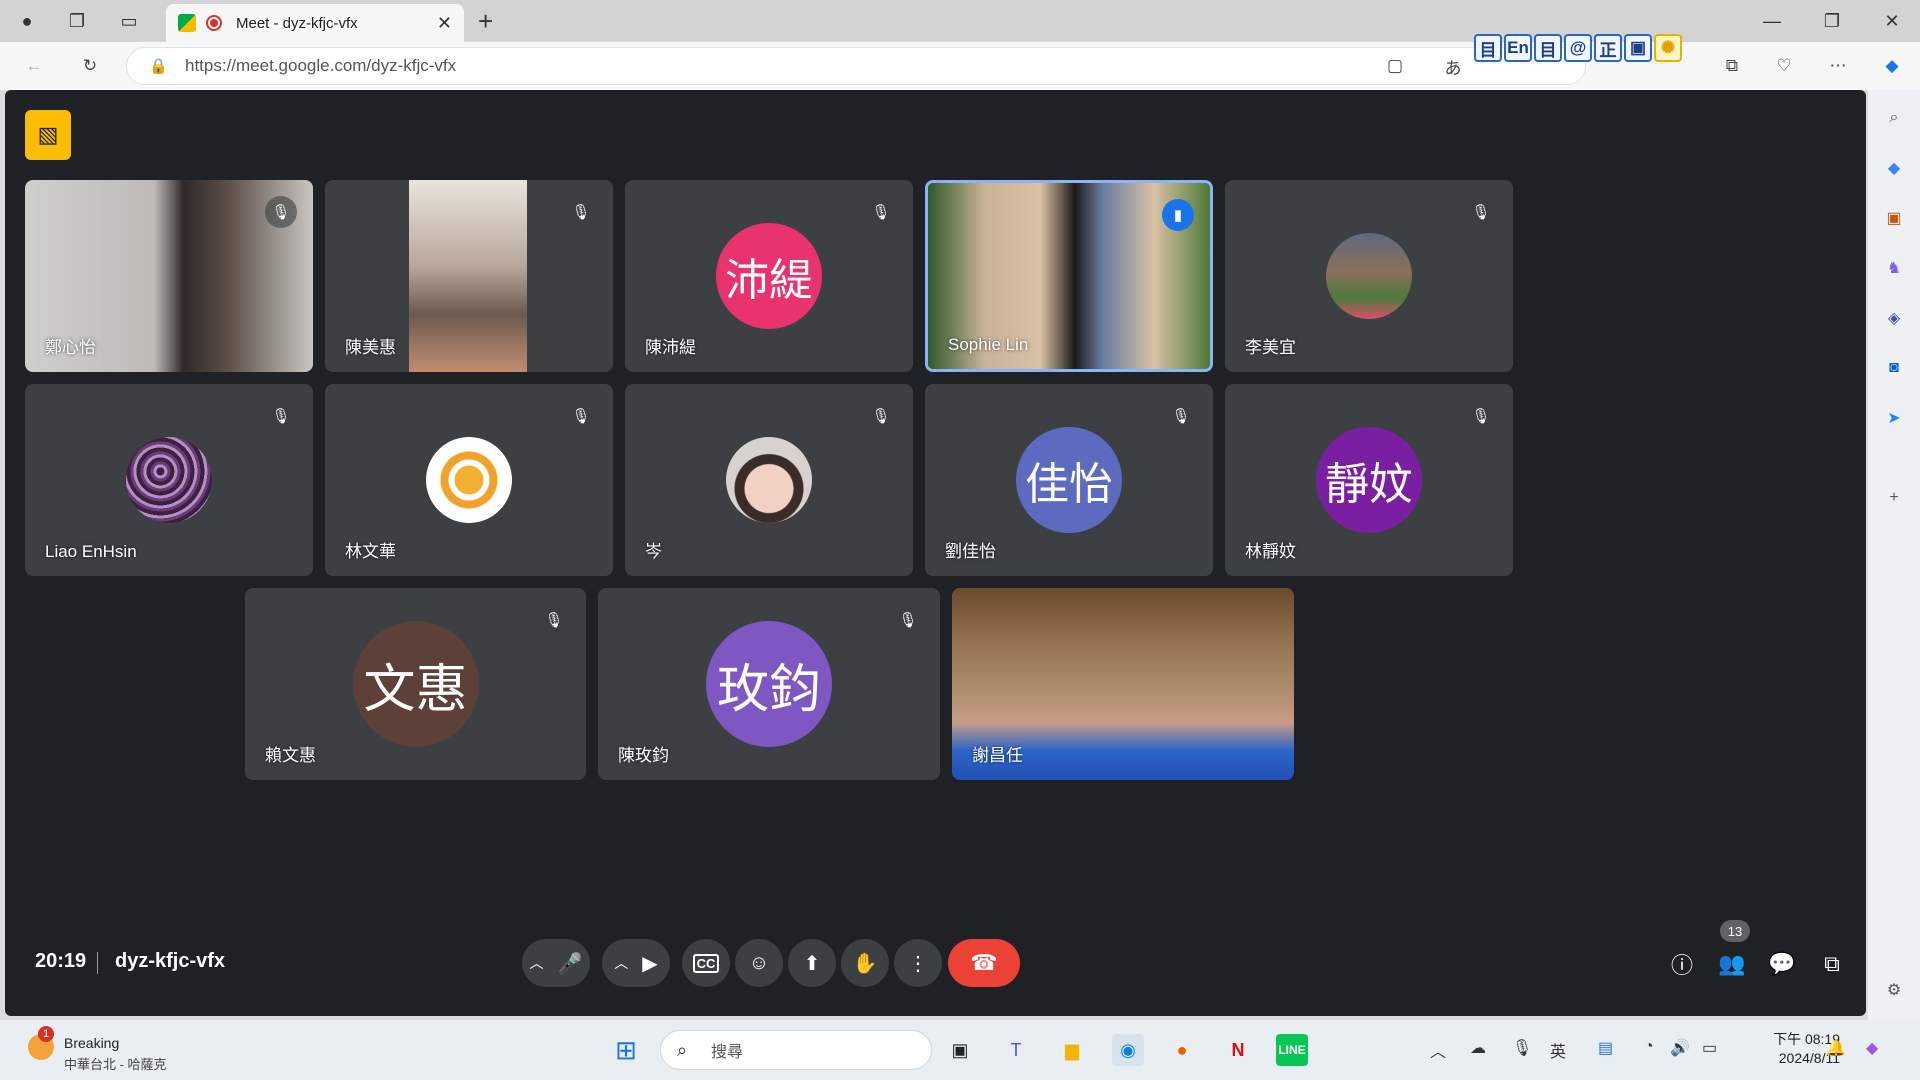 The image size is (1920, 1080). I want to click on ime-table-icon: 目, so click(1548, 48).